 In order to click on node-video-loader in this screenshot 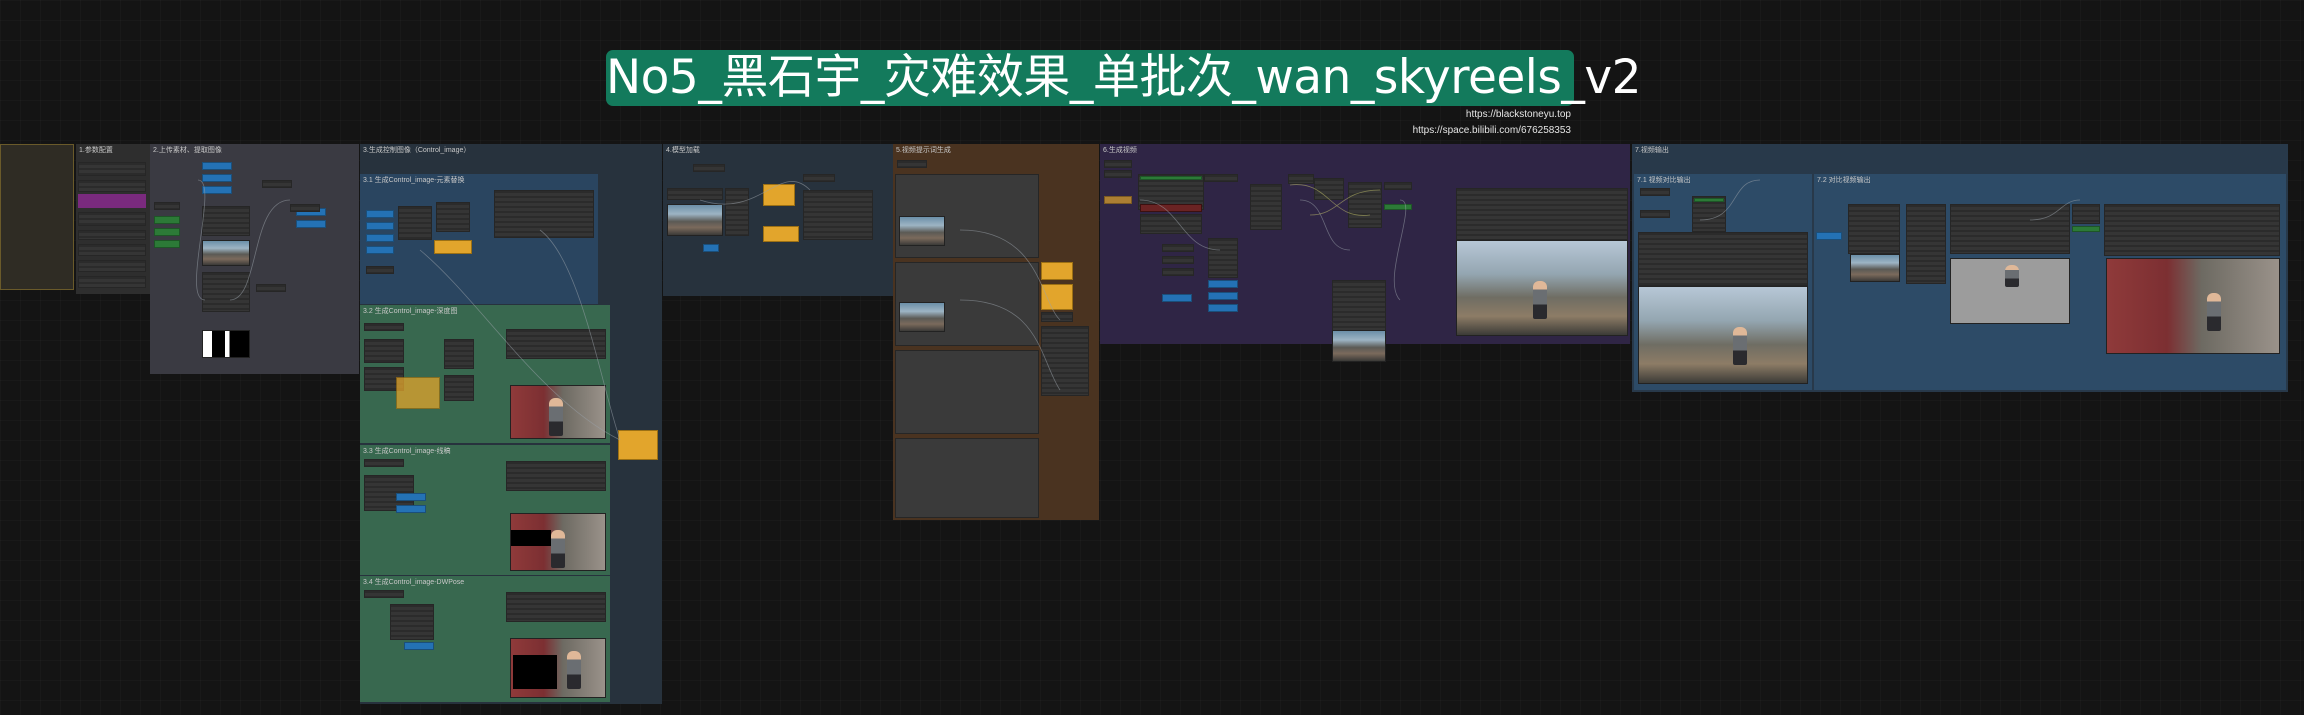, I will do `click(226, 221)`.